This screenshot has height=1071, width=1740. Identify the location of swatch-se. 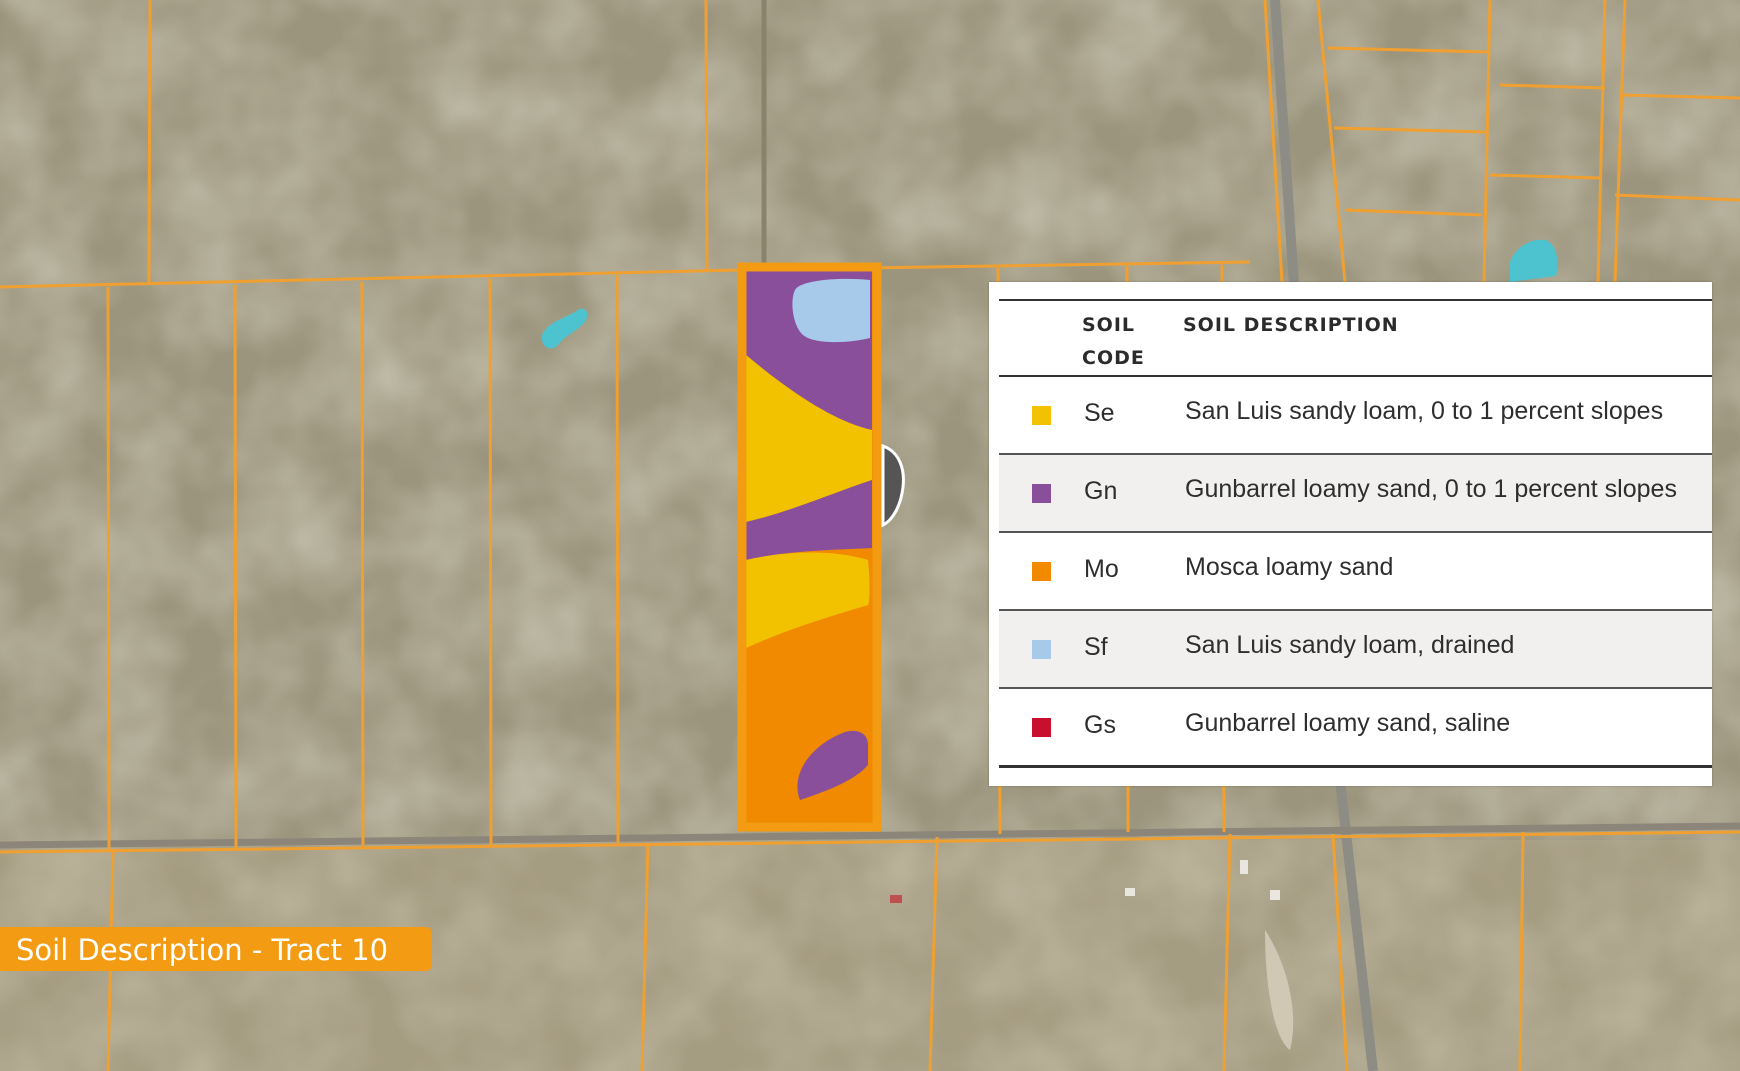
(1041, 415).